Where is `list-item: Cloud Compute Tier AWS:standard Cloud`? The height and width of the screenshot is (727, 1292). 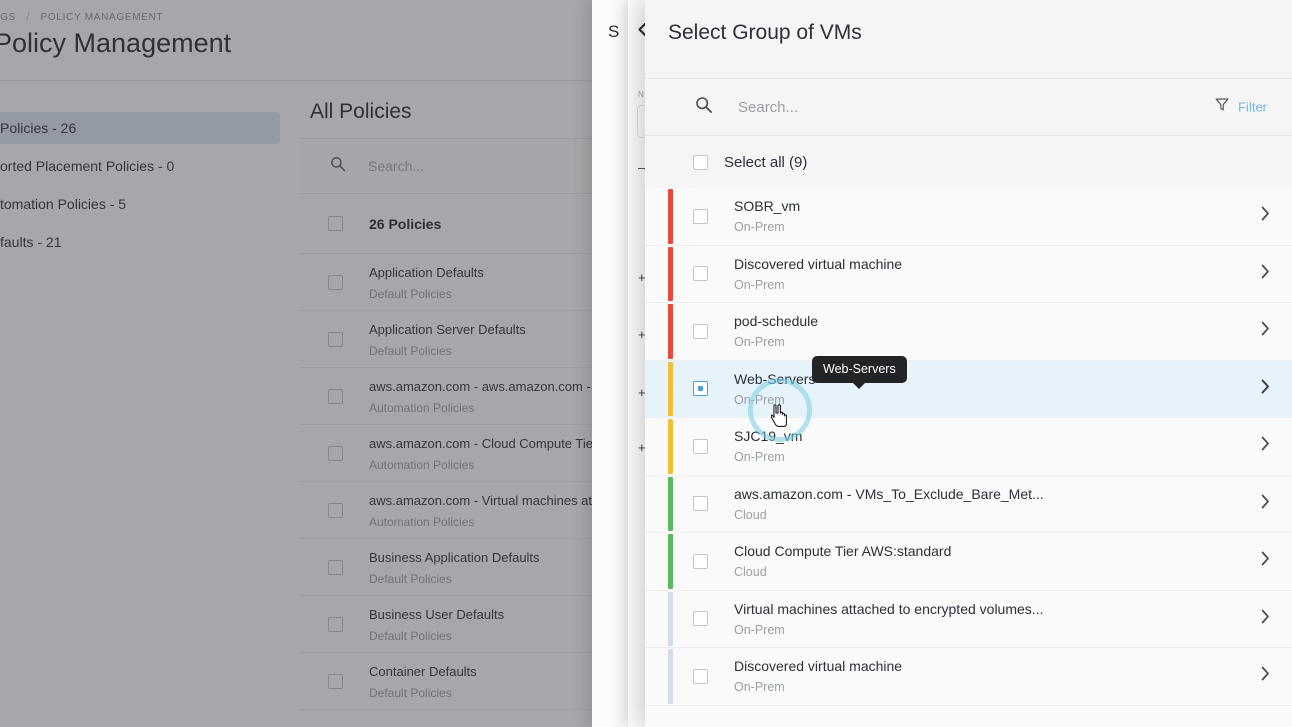
list-item: Cloud Compute Tier AWS:standard Cloud is located at coordinates (968, 562).